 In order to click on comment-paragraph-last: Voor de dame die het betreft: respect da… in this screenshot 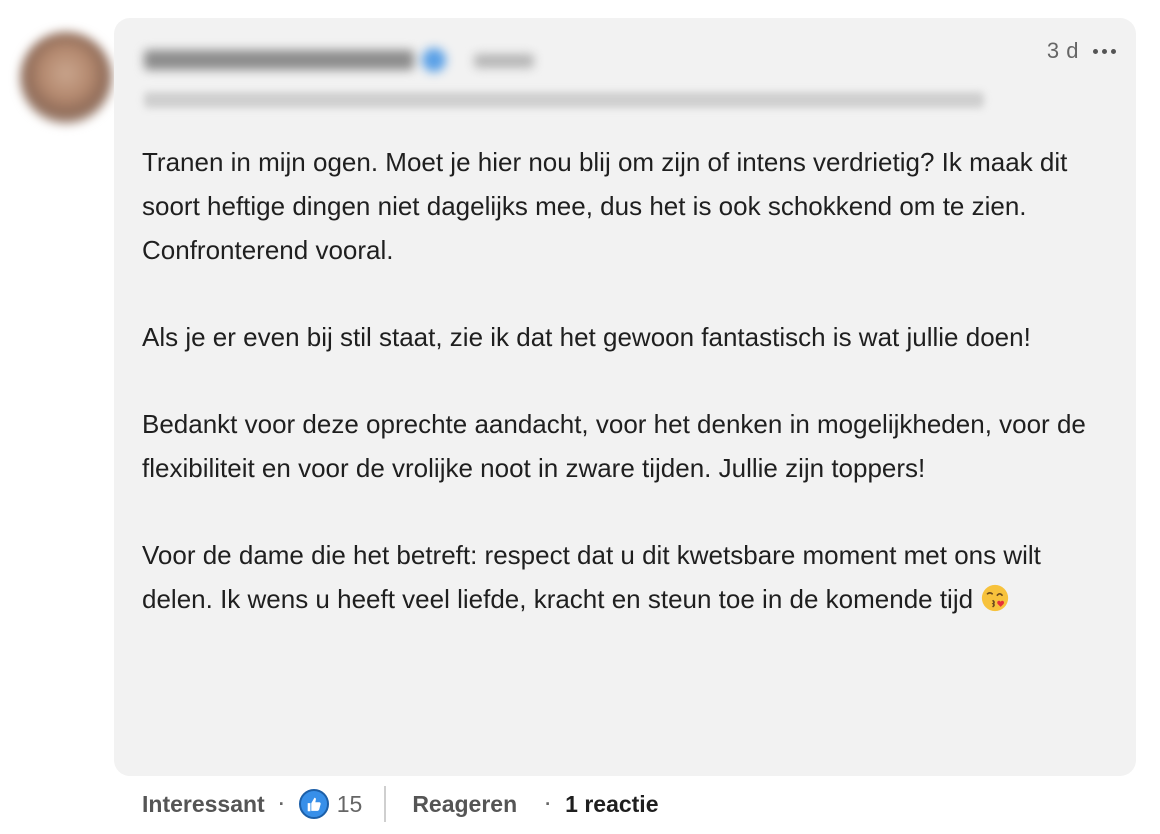, I will do `click(627, 577)`.